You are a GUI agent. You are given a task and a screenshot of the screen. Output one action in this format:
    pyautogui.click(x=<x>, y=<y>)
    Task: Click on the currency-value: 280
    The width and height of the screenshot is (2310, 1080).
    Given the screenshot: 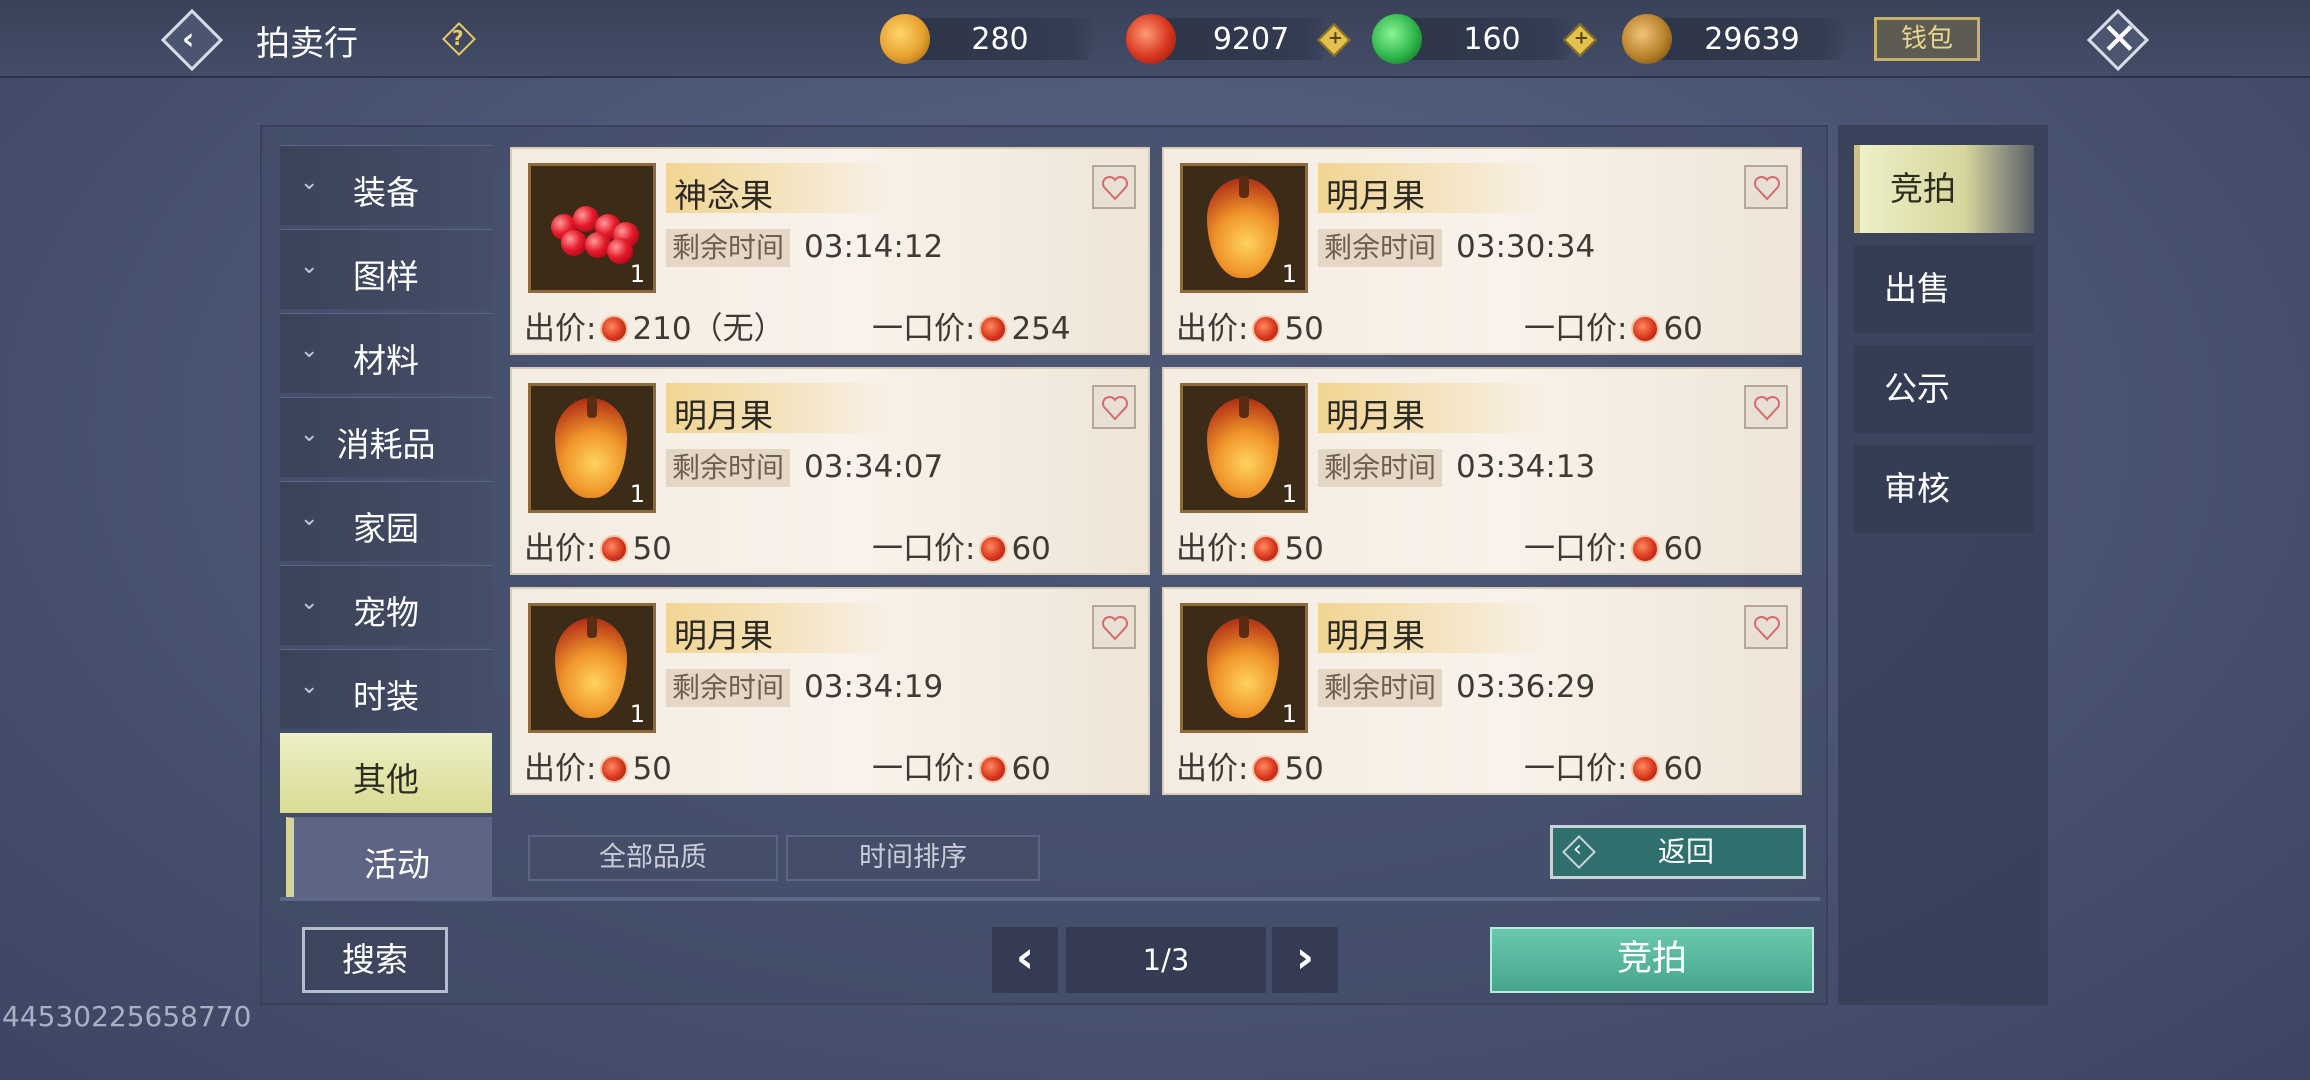 What is the action you would take?
    pyautogui.click(x=1000, y=39)
    